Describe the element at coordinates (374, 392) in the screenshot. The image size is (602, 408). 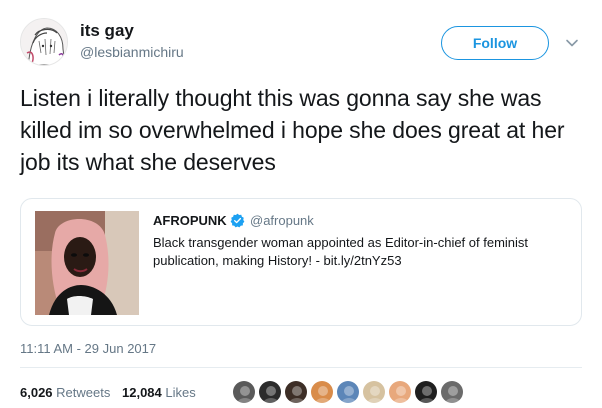
I see `liker-avatar-6-icon` at that location.